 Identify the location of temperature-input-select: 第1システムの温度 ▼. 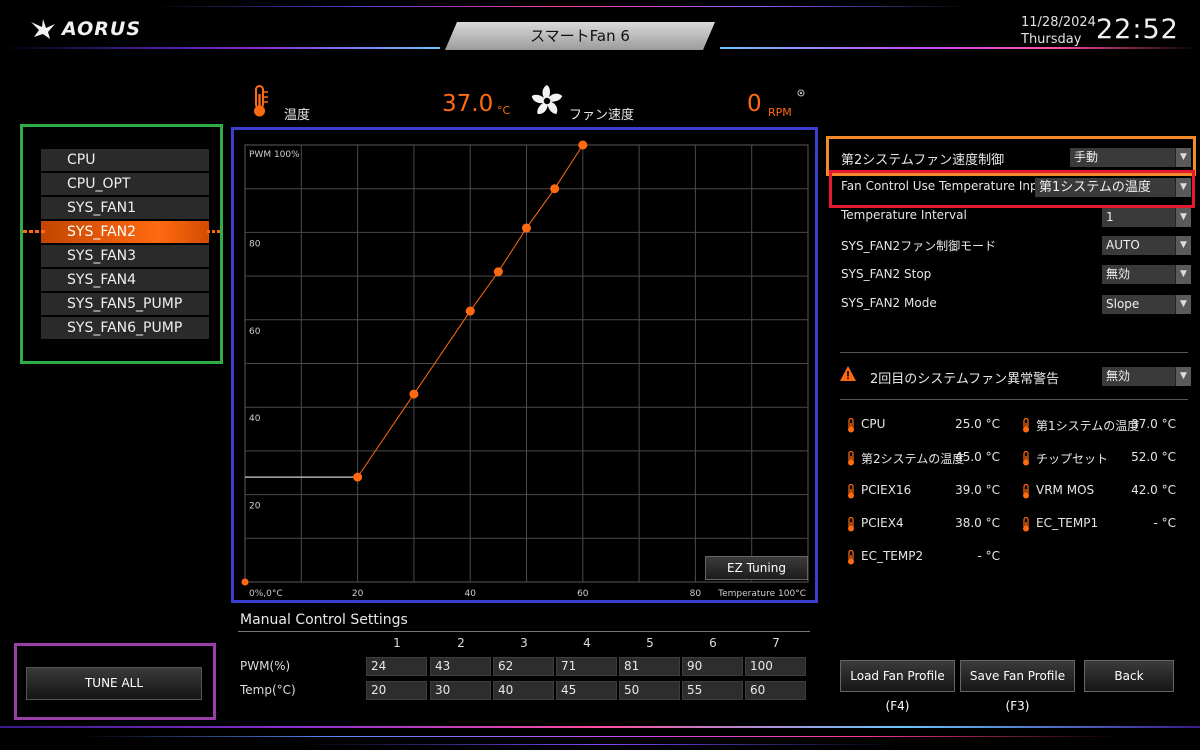
(1113, 187).